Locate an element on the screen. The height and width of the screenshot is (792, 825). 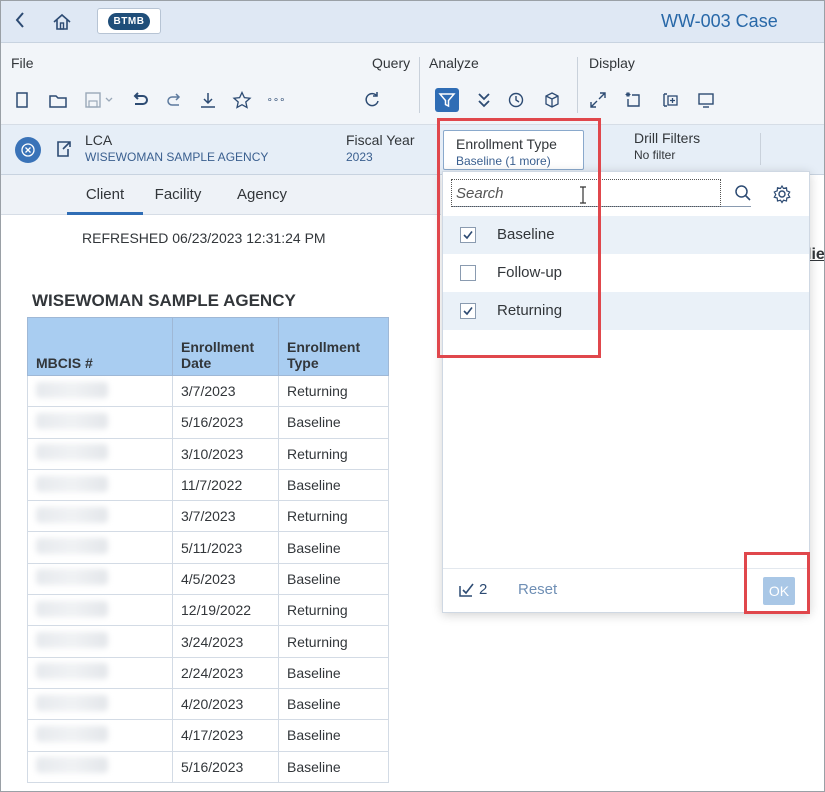
table-row: 4/20/2023 Baseline is located at coordinates (208, 704).